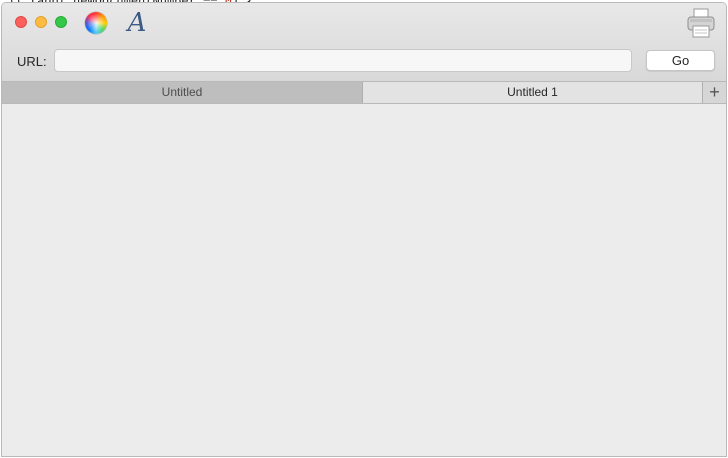  Describe the element at coordinates (182, 92) in the screenshot. I see `tab-untitled: Untitled` at that location.